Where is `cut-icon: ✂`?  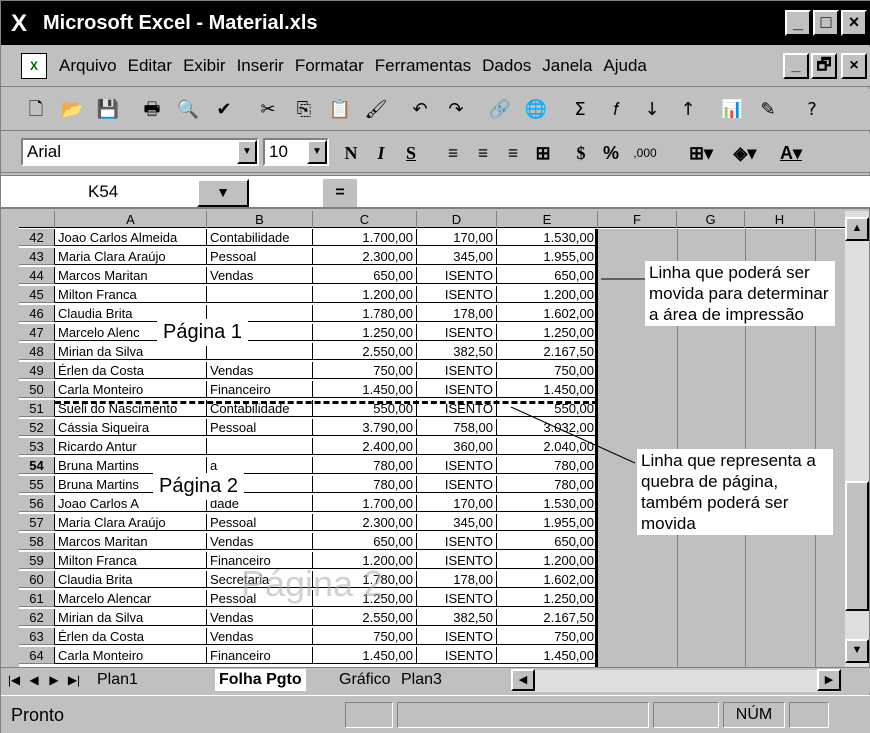 cut-icon: ✂ is located at coordinates (268, 110).